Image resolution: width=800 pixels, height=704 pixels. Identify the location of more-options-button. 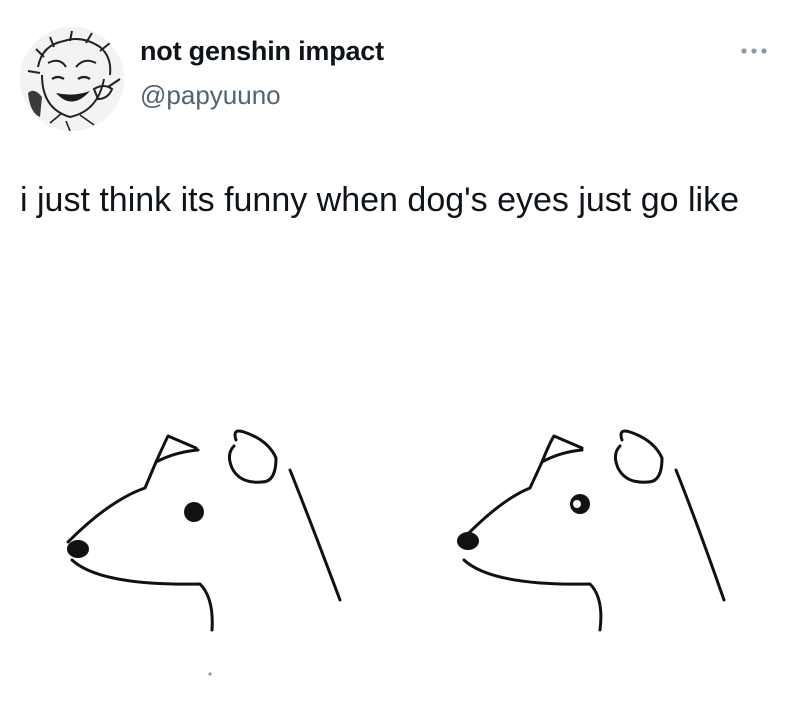
(754, 51).